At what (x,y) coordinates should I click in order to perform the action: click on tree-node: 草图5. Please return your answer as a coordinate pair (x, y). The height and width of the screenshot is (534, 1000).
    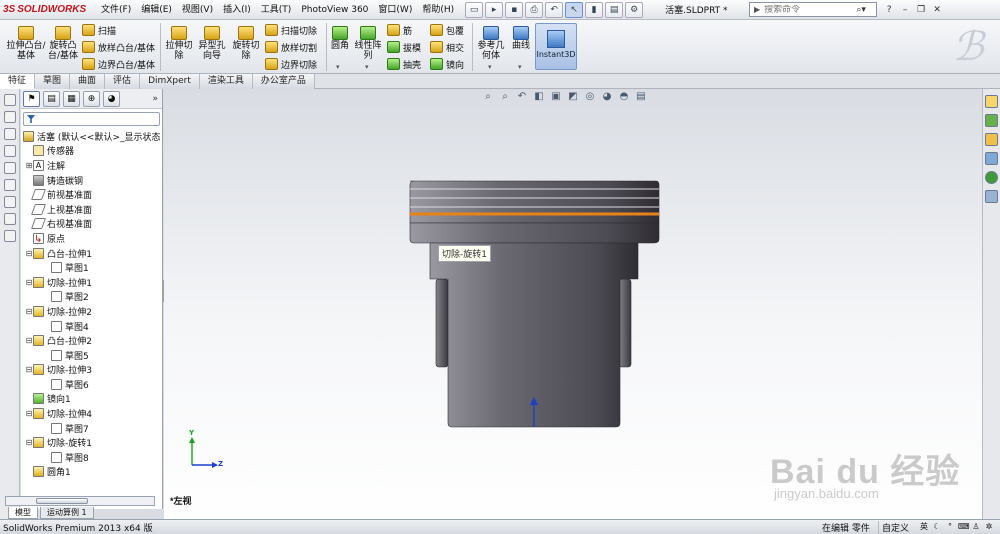
    Looking at the image, I should click on (91, 355).